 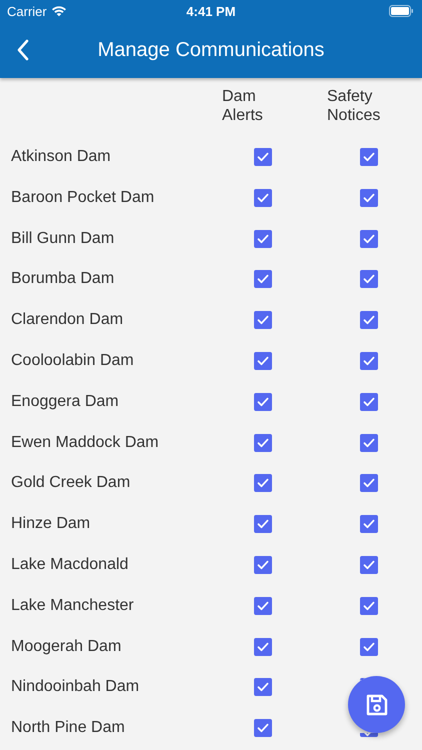 What do you see at coordinates (67, 320) in the screenshot?
I see `dam-name: Clarendon Dam` at bounding box center [67, 320].